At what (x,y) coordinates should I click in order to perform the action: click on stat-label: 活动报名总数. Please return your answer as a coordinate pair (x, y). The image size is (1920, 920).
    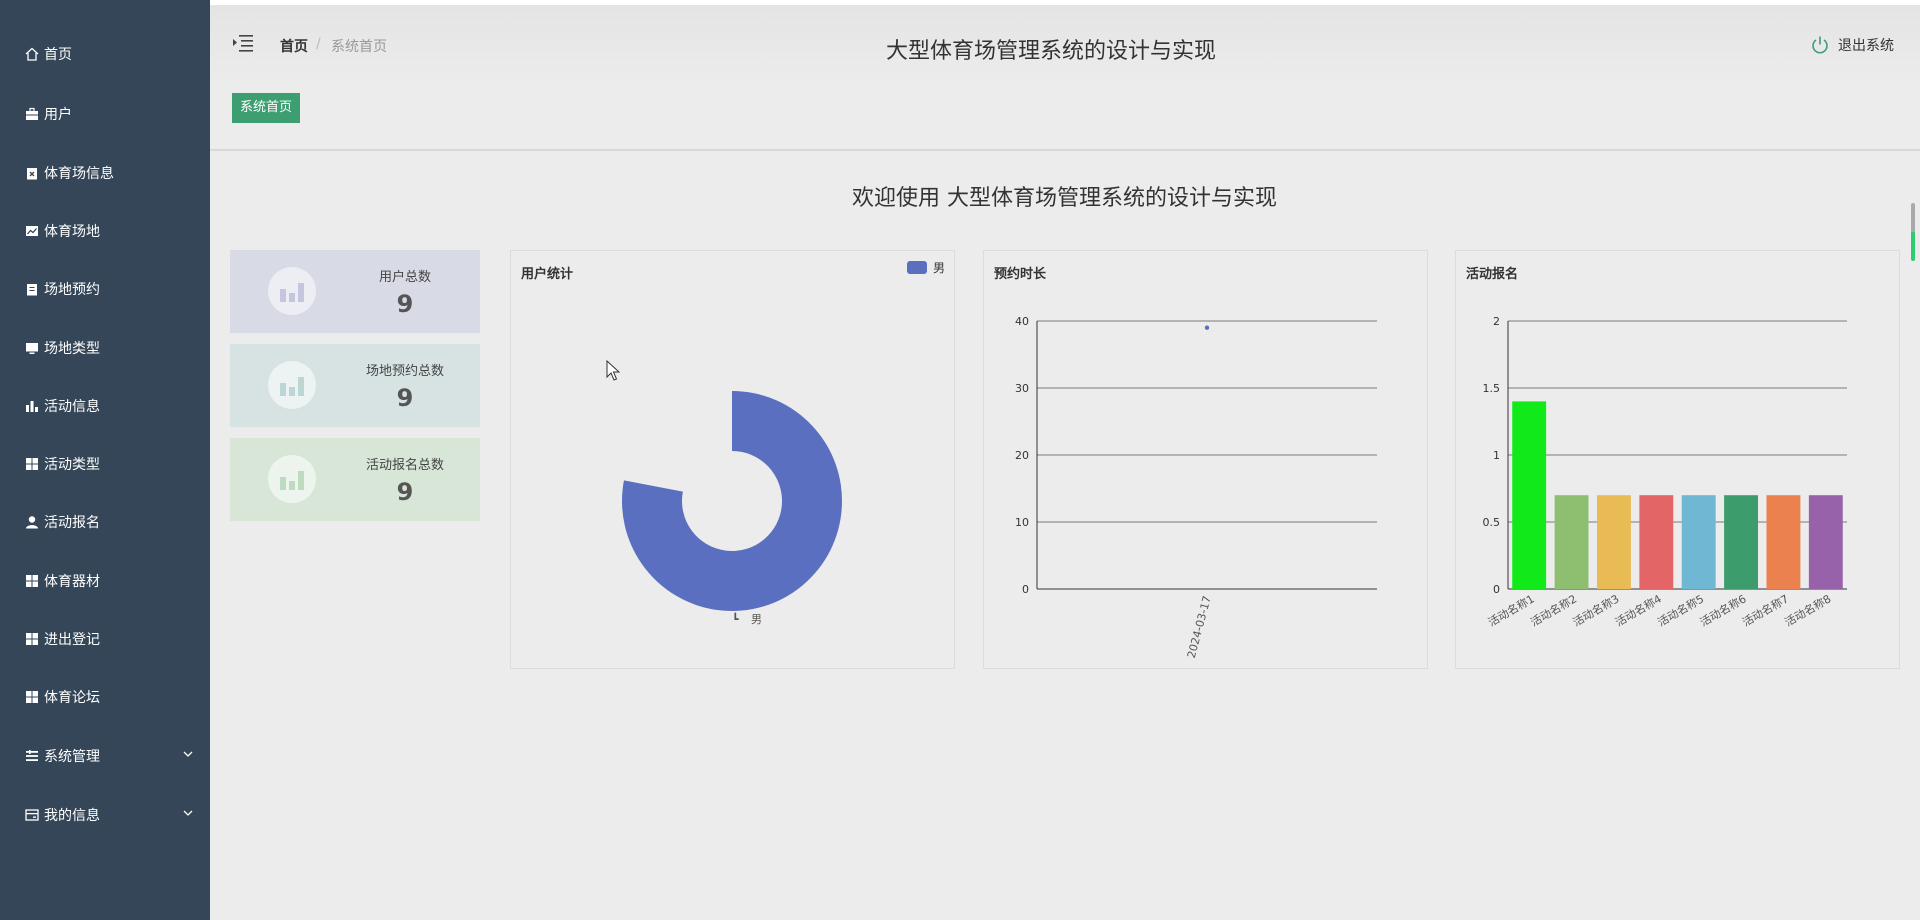
    Looking at the image, I should click on (404, 465).